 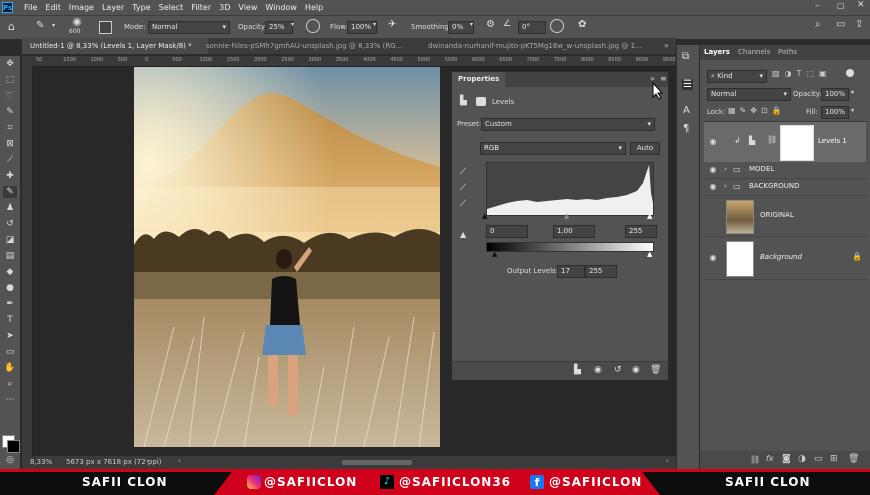 I want to click on pen-tool-icon: ✒, so click(x=10, y=304).